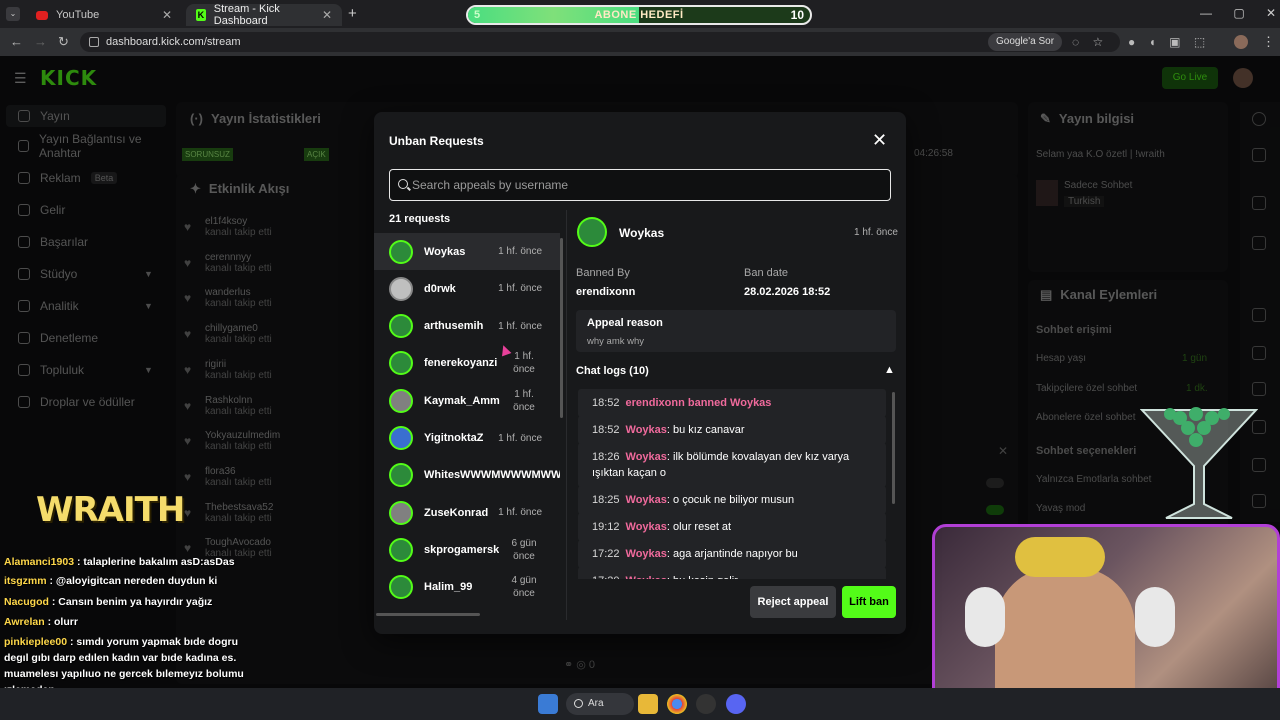  I want to click on request-username: Kaymak_Amm, so click(462, 400).